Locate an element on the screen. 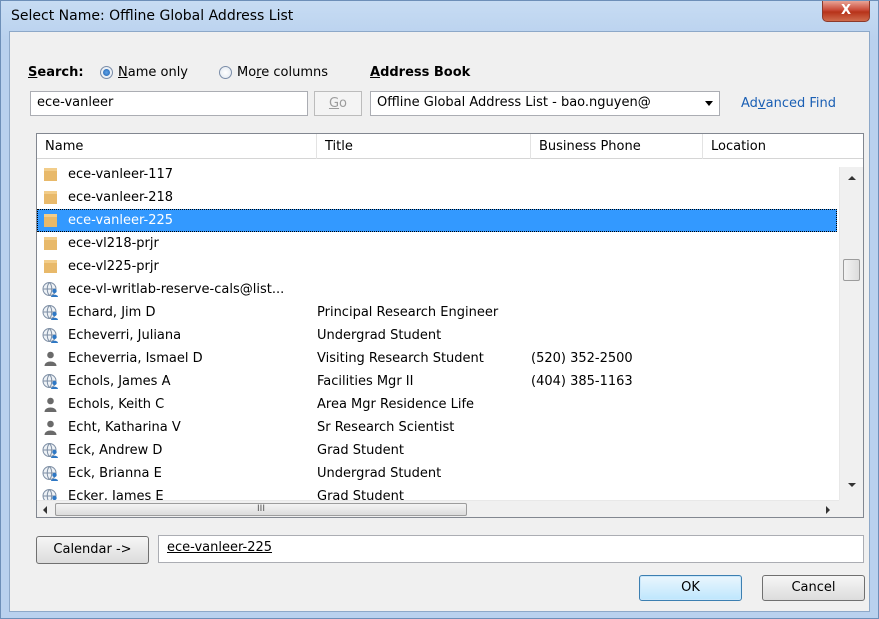 The width and height of the screenshot is (879, 619). list-item: Echard, Jim D Principal Research Engineer is located at coordinates (437, 312).